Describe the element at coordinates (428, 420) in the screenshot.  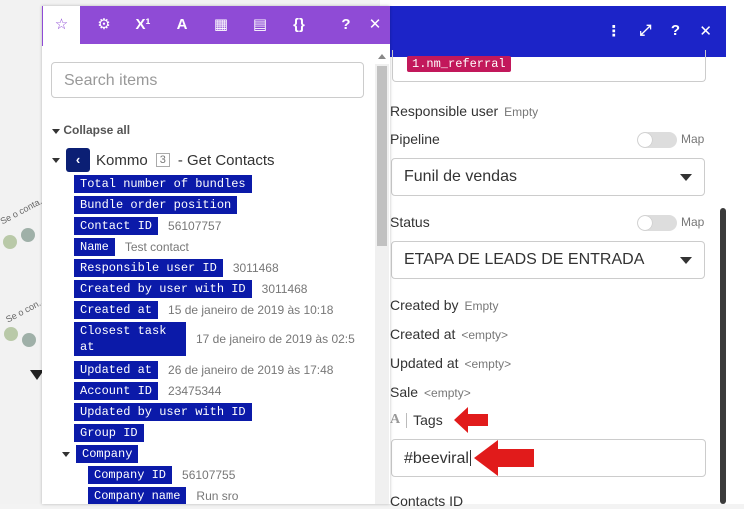
I see `tags-label: Tags` at that location.